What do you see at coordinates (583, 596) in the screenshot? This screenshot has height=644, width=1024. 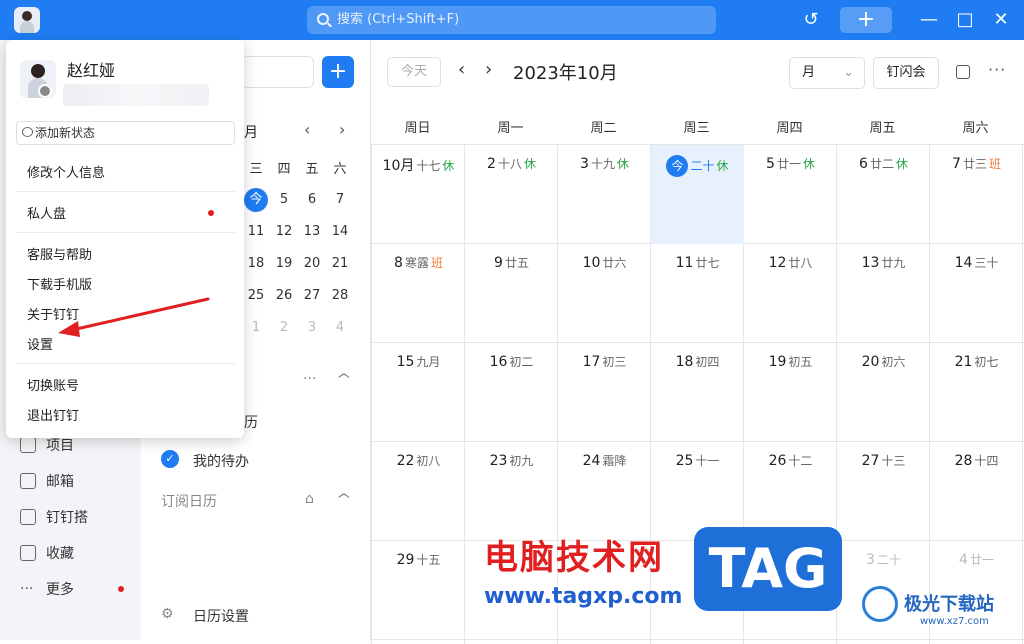 I see `watermark-url: www.tagxp.com` at bounding box center [583, 596].